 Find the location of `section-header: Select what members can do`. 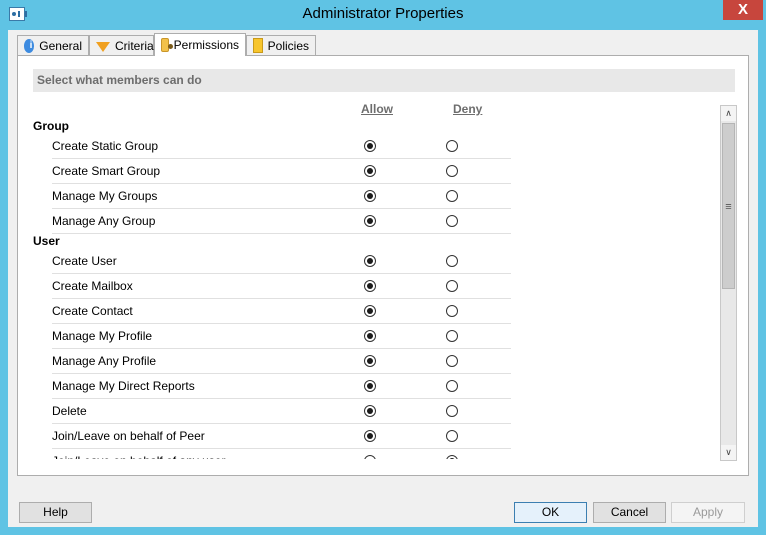

section-header: Select what members can do is located at coordinates (384, 80).